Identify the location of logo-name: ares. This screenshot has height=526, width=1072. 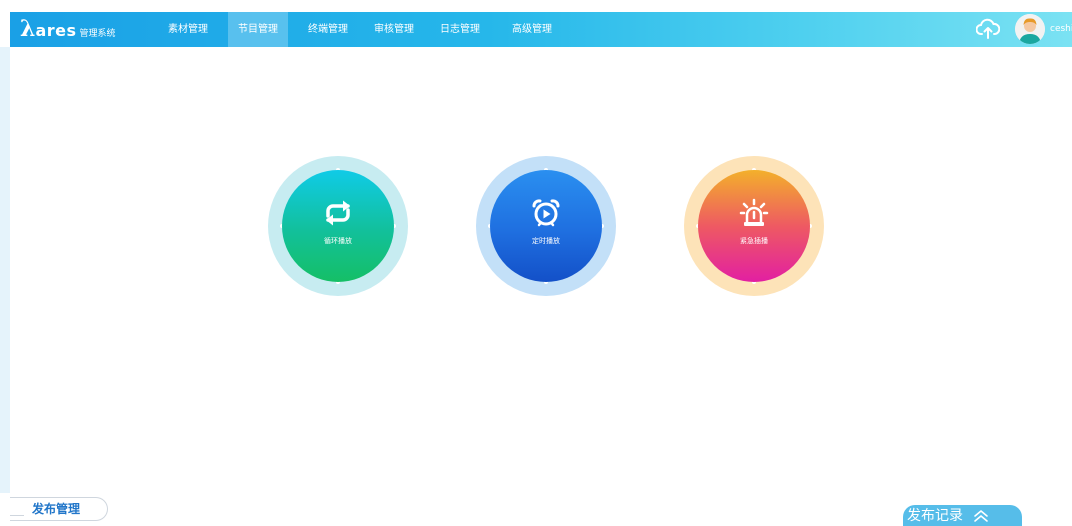
(56, 30).